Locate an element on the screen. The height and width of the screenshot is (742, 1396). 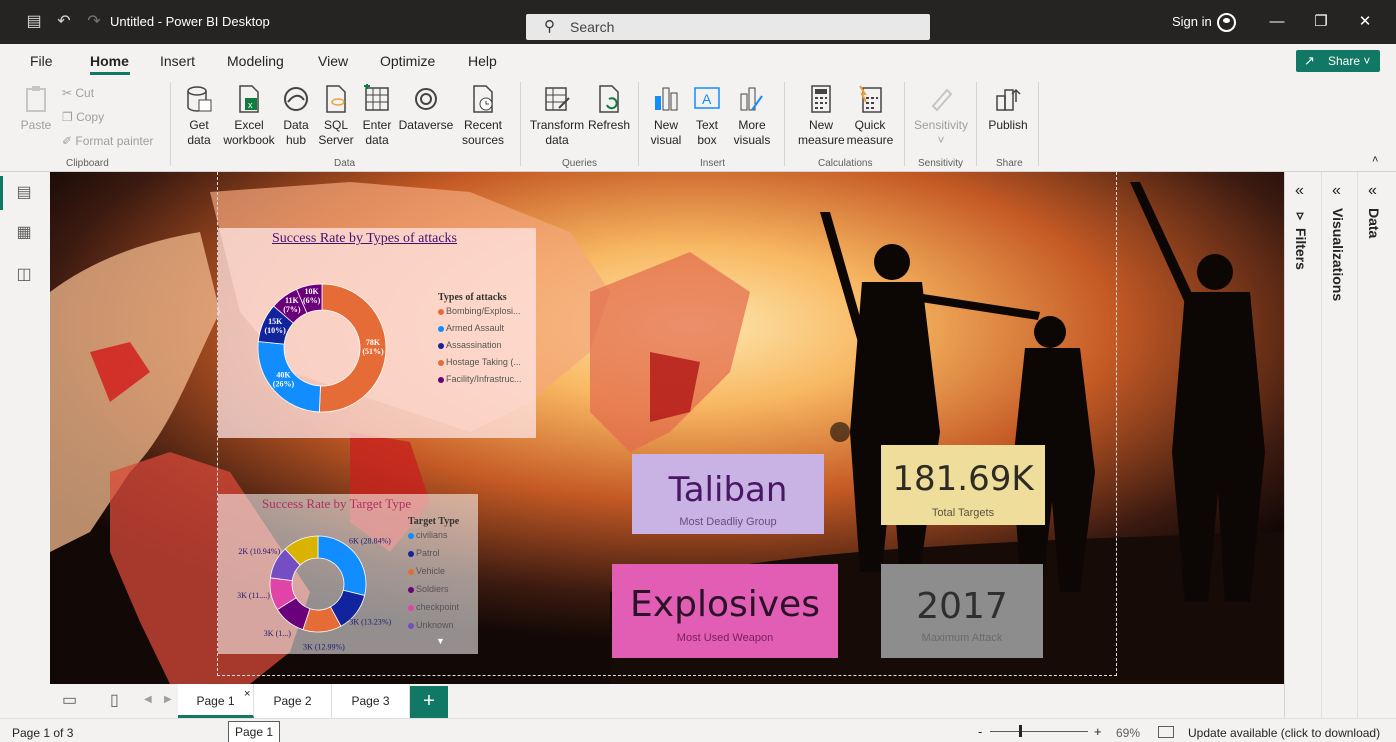
view-switcher: ▤ ▦ ◫ is located at coordinates (24, 427).